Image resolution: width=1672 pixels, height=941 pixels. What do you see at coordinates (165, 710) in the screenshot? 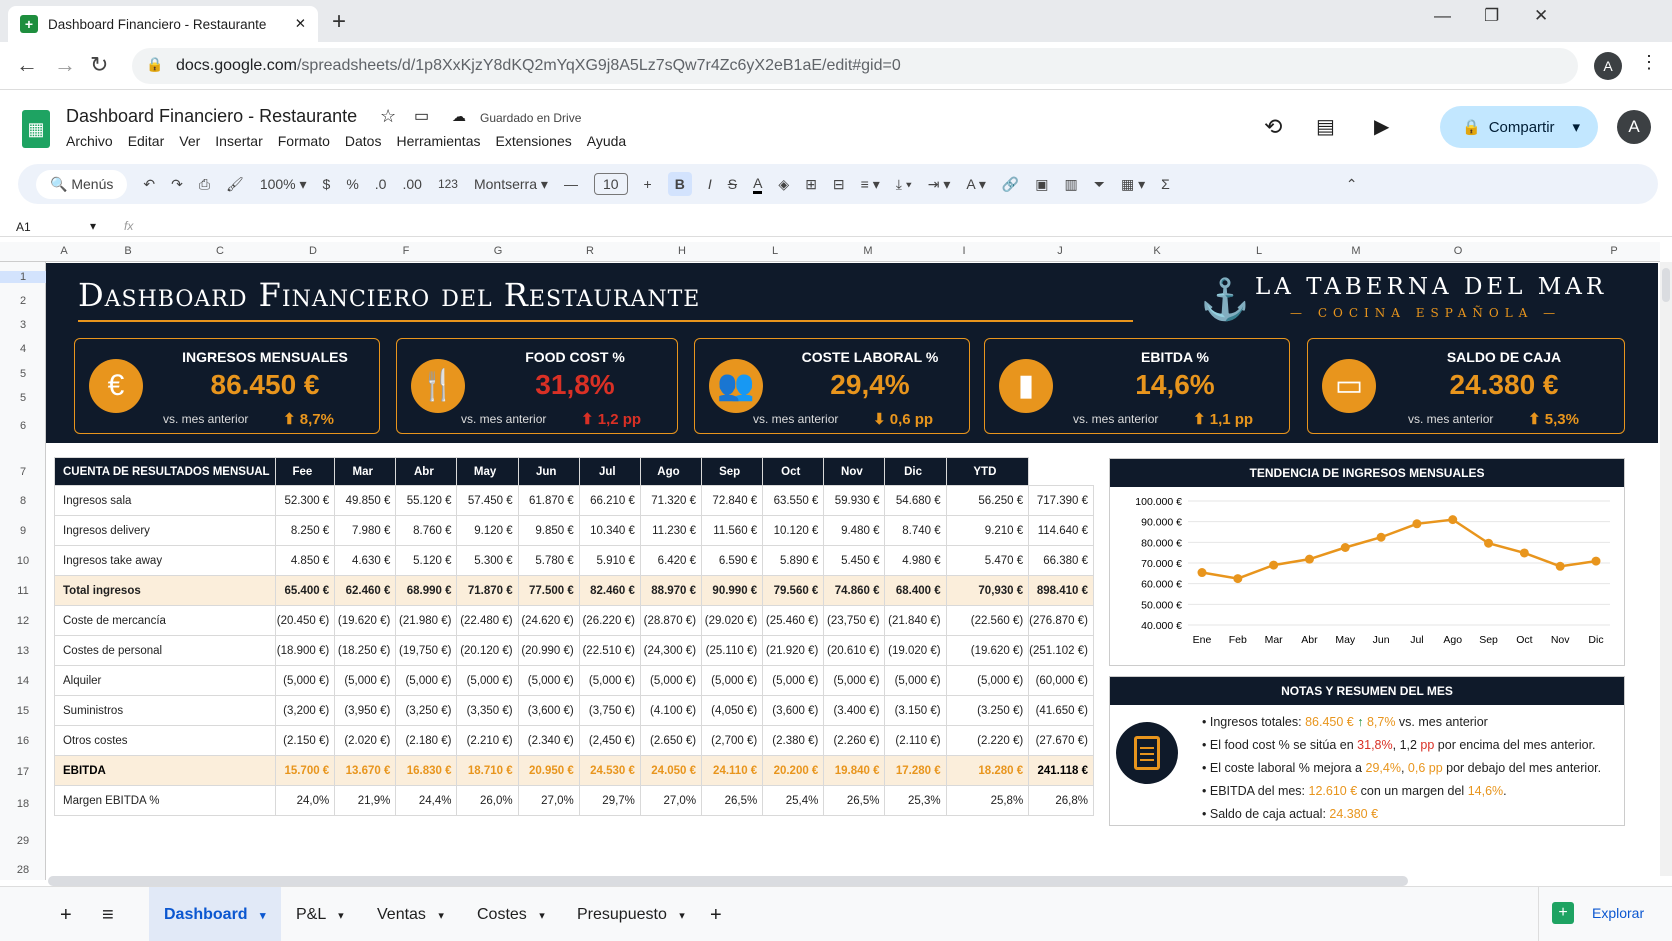
I see `pl-row-label: Suministros` at bounding box center [165, 710].